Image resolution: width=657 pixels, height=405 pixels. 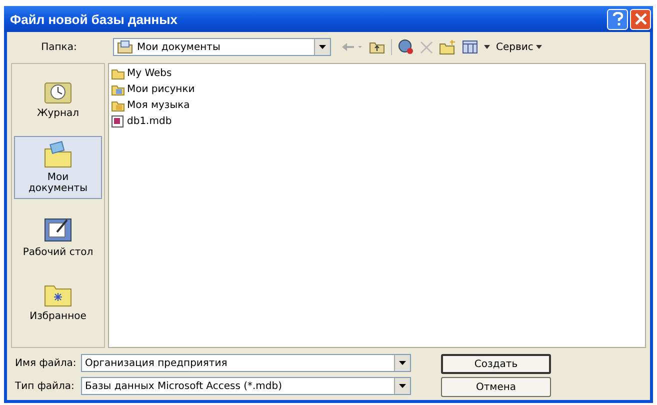 I want to click on folder-dropdown: Мои документы, so click(x=222, y=47).